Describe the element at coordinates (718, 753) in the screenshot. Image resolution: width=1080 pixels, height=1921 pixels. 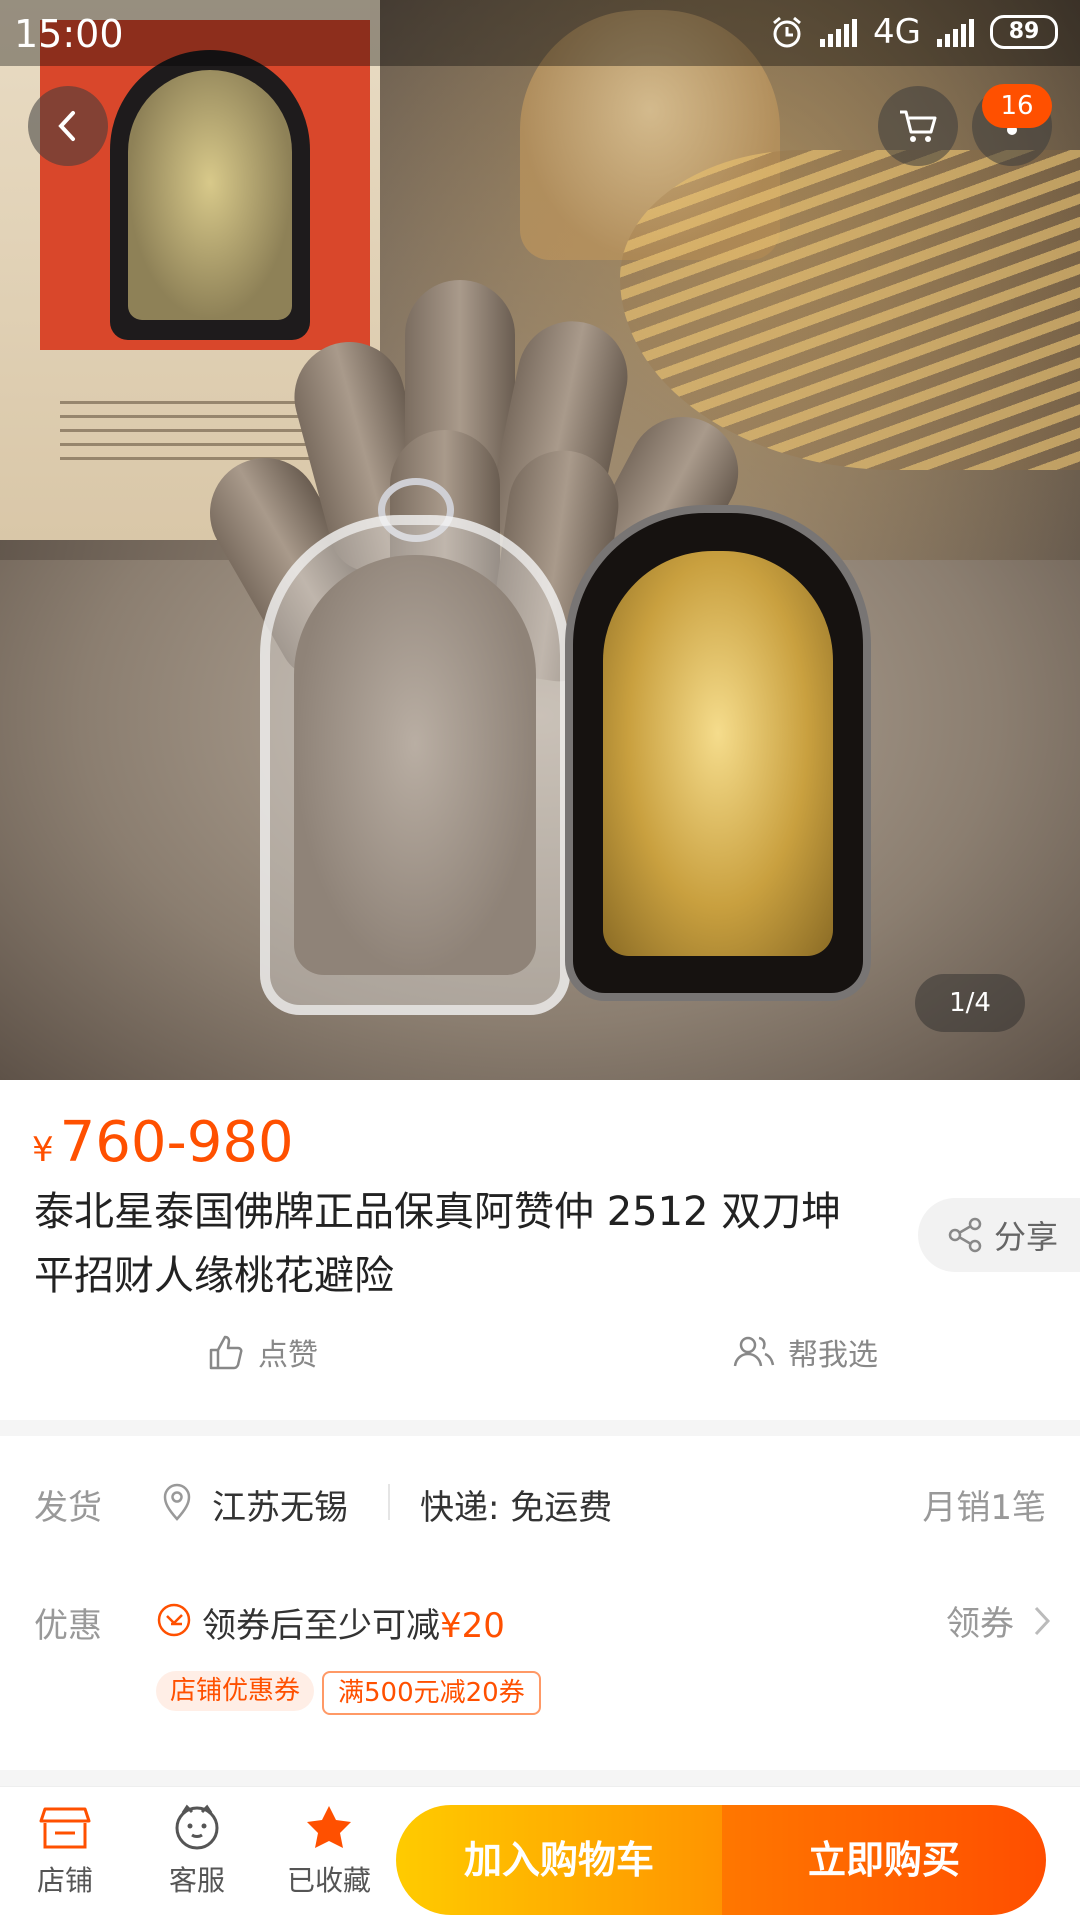
I see `amulet-gold` at that location.